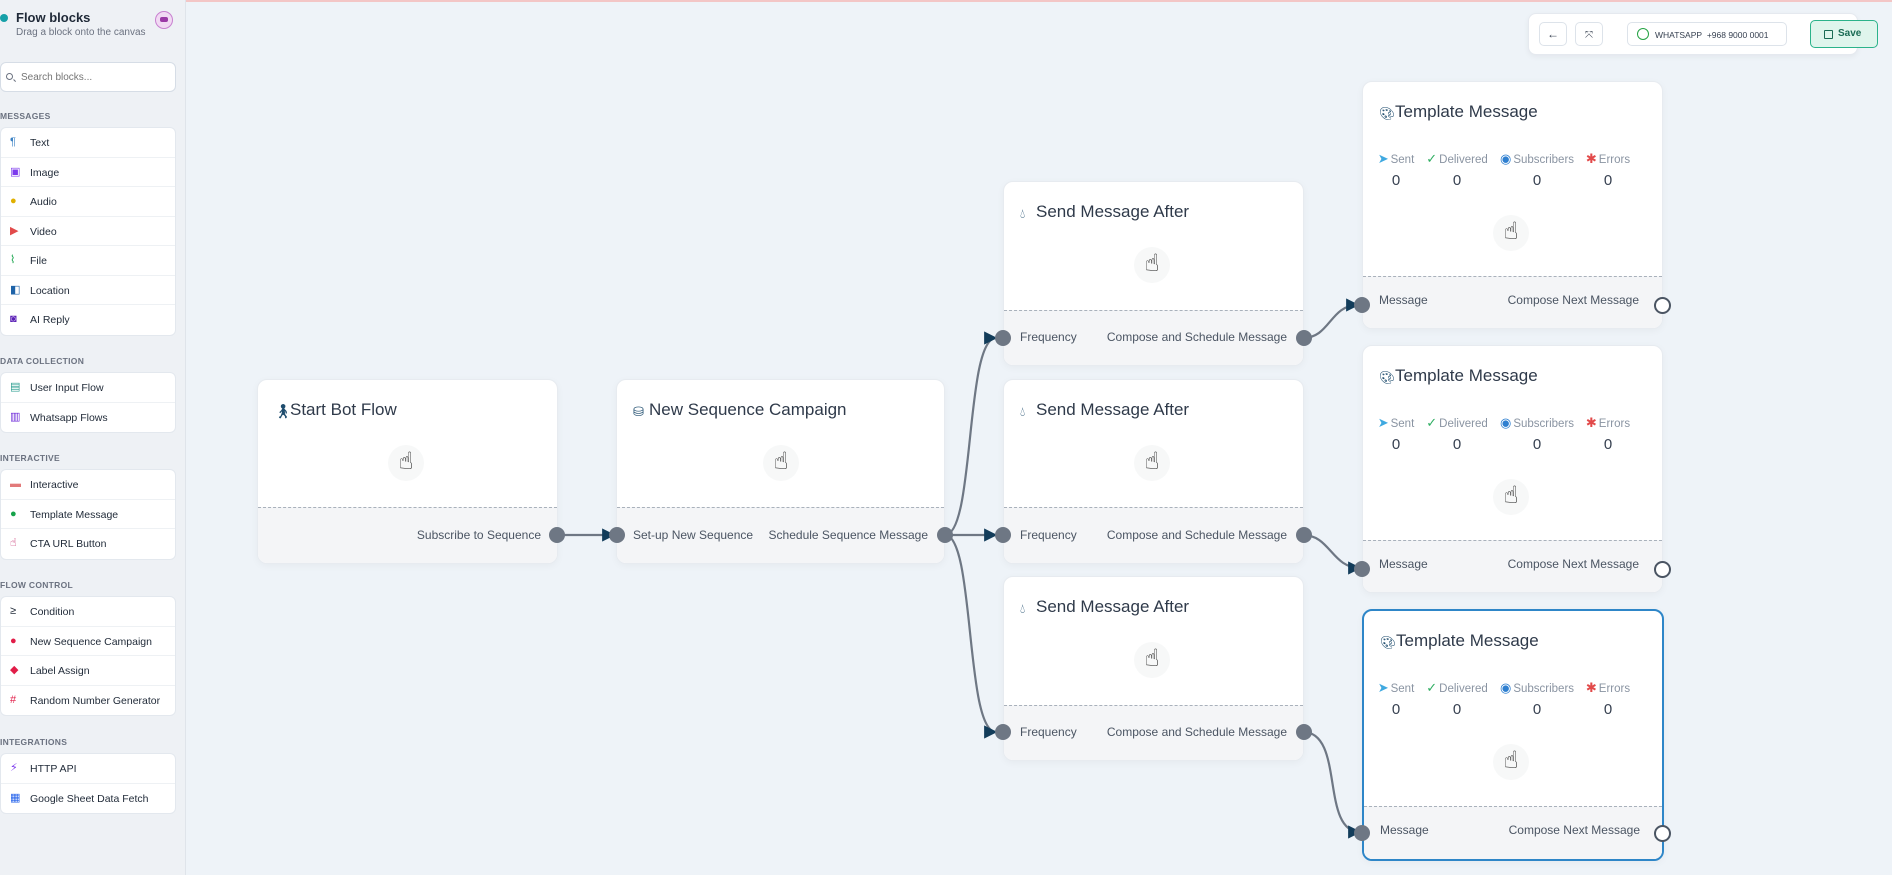 Image resolution: width=1892 pixels, height=875 pixels. What do you see at coordinates (693, 535) in the screenshot?
I see `input-label: Set-up New Sequence` at bounding box center [693, 535].